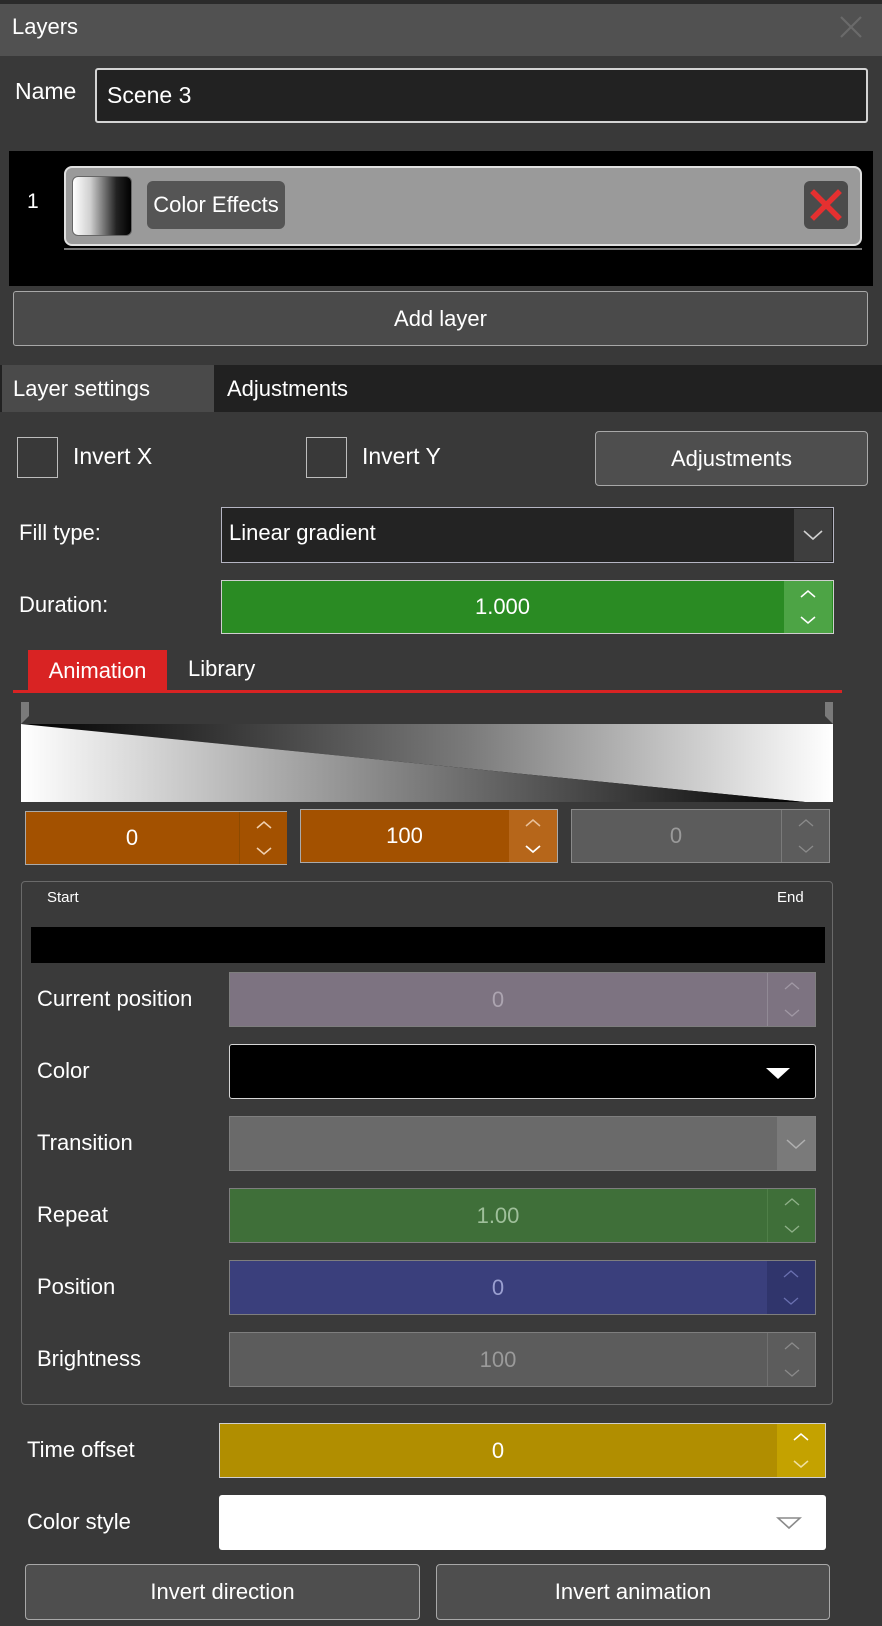 This screenshot has height=1626, width=882. Describe the element at coordinates (633, 1592) in the screenshot. I see `invert-animation-button: Invert animation` at that location.